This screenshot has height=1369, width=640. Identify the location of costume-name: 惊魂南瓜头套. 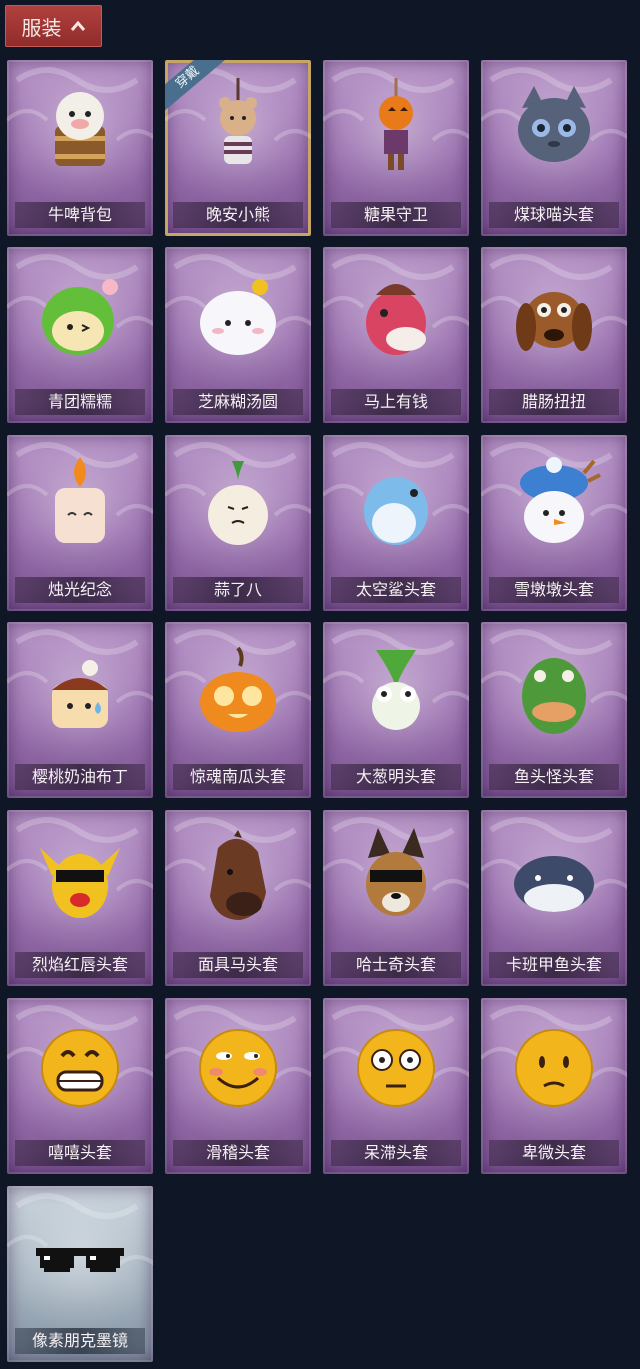
(238, 777).